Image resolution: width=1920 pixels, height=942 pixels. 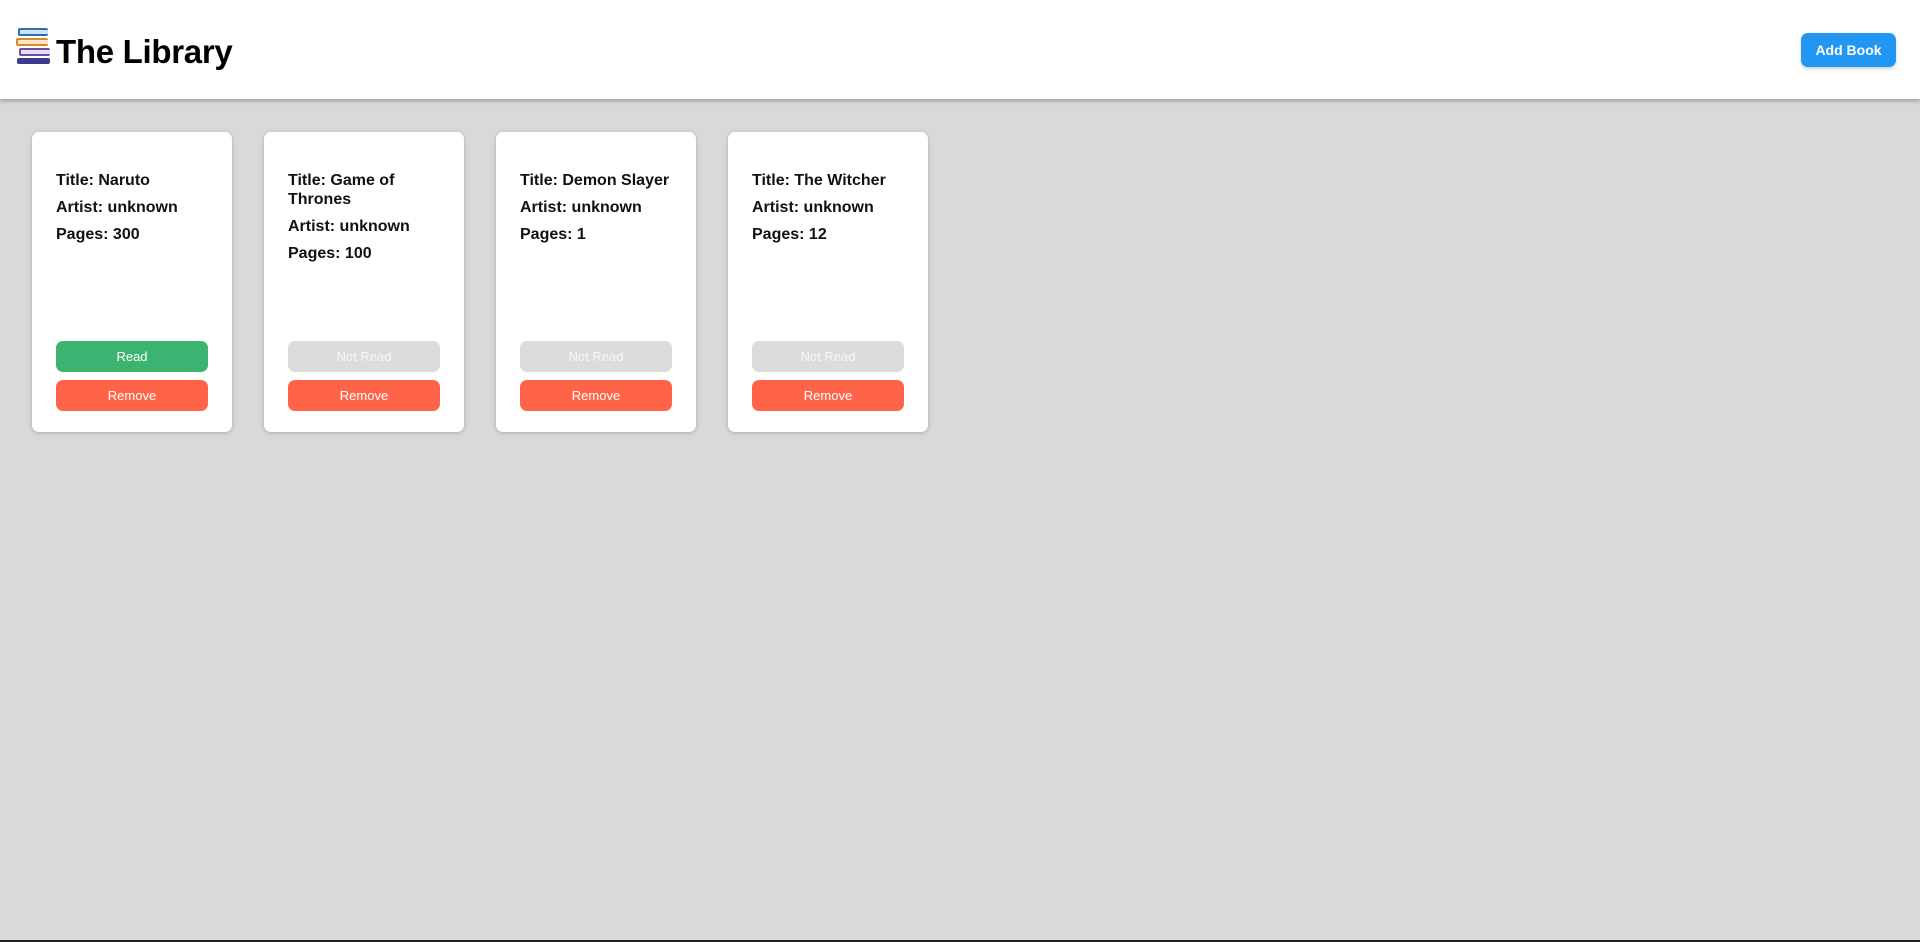 I want to click on book-info: Title: Naruto Artist: unknown Pages: 300, so click(x=136, y=211).